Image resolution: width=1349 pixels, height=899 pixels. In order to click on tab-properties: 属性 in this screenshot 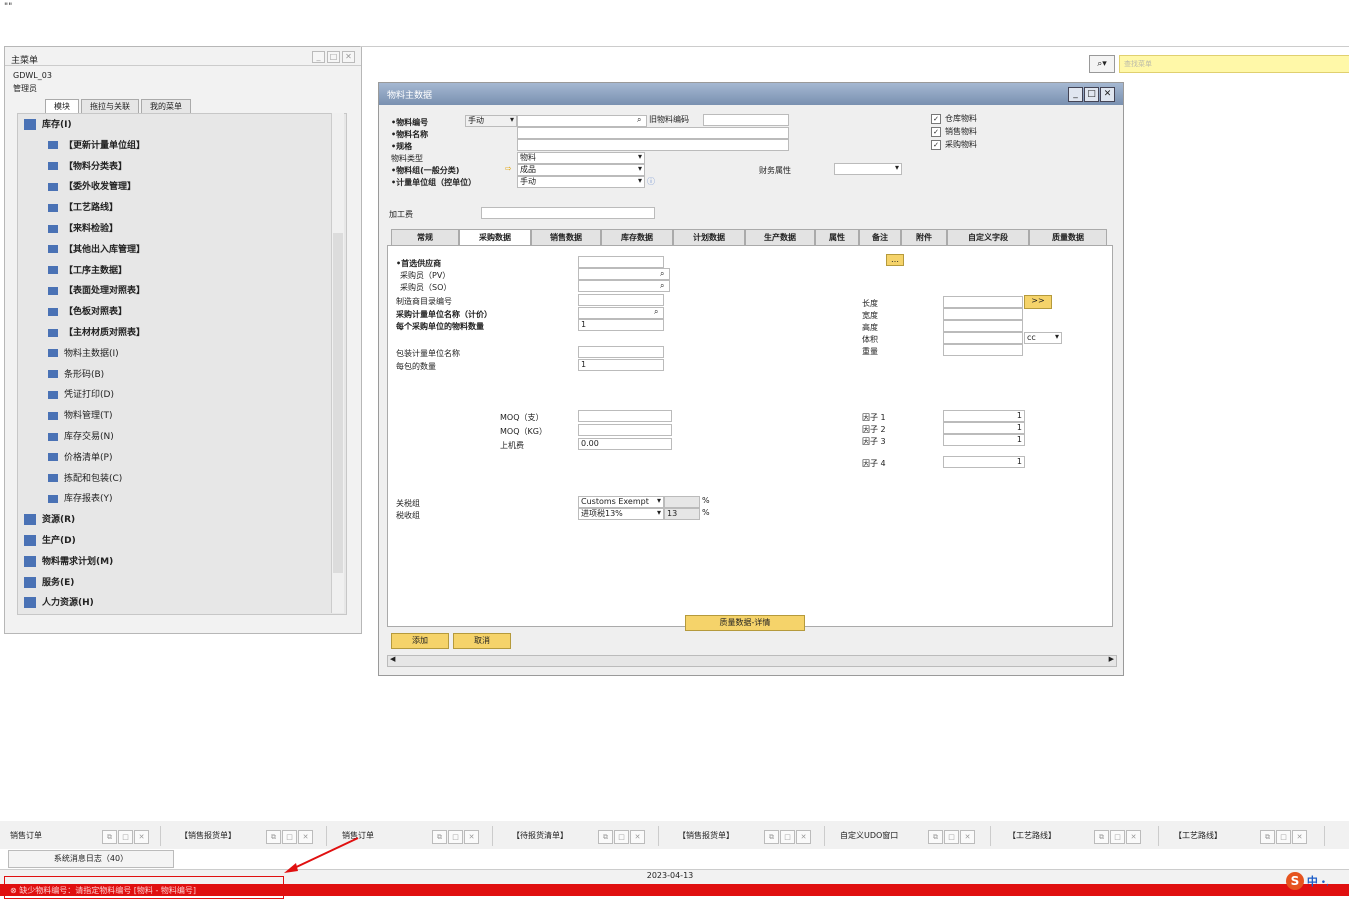, I will do `click(837, 237)`.